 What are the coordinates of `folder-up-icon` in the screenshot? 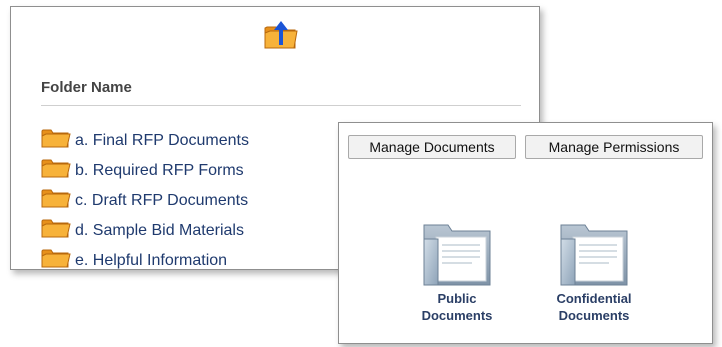 It's located at (281, 35).